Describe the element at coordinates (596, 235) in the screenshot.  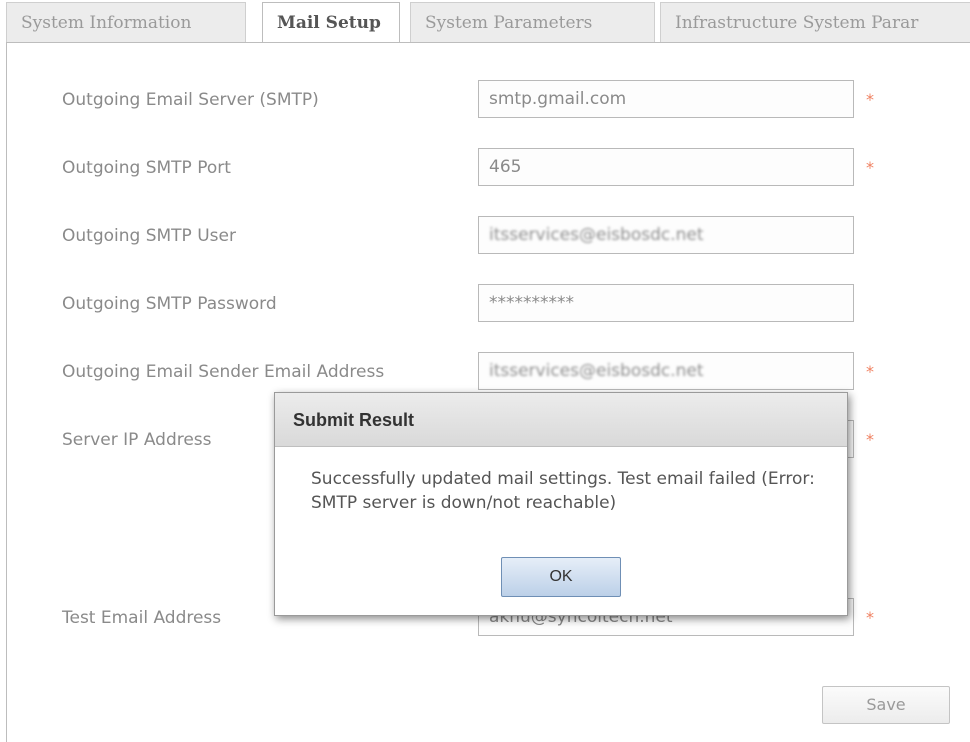
I see `smtp-user-value: itsservices@eisbosdc.net` at that location.